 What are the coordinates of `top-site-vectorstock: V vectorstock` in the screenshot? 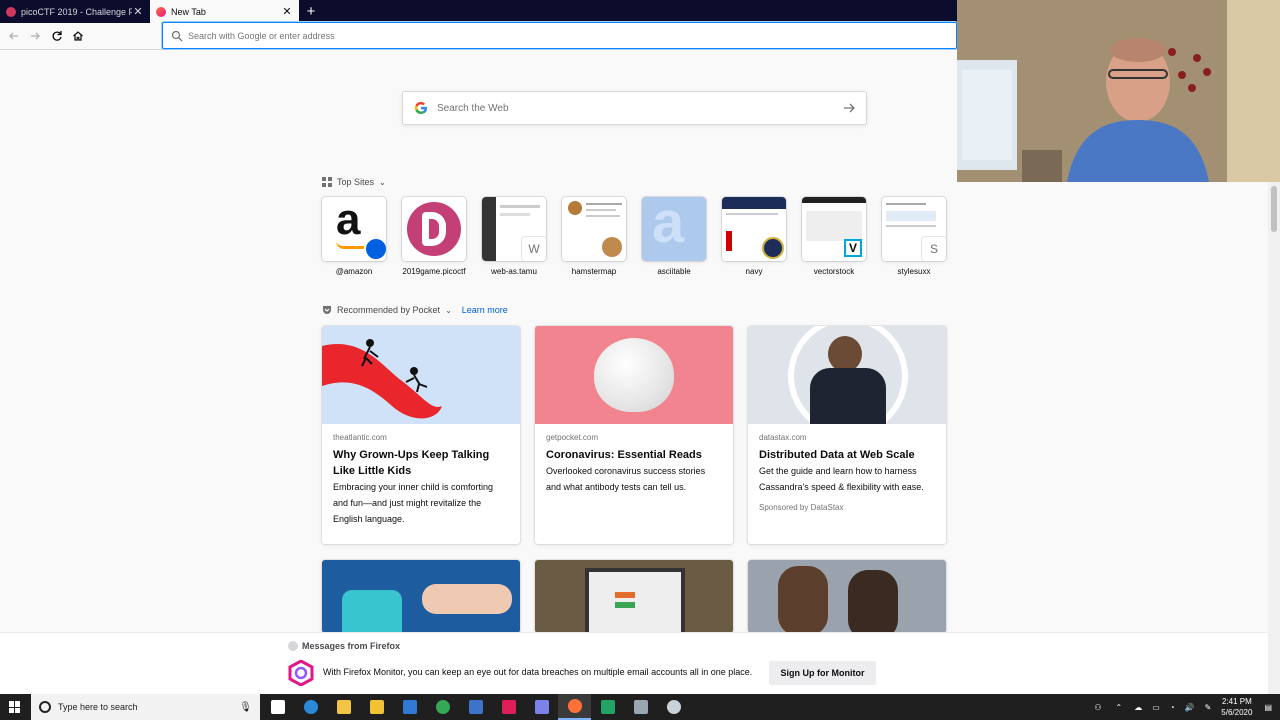 It's located at (834, 236).